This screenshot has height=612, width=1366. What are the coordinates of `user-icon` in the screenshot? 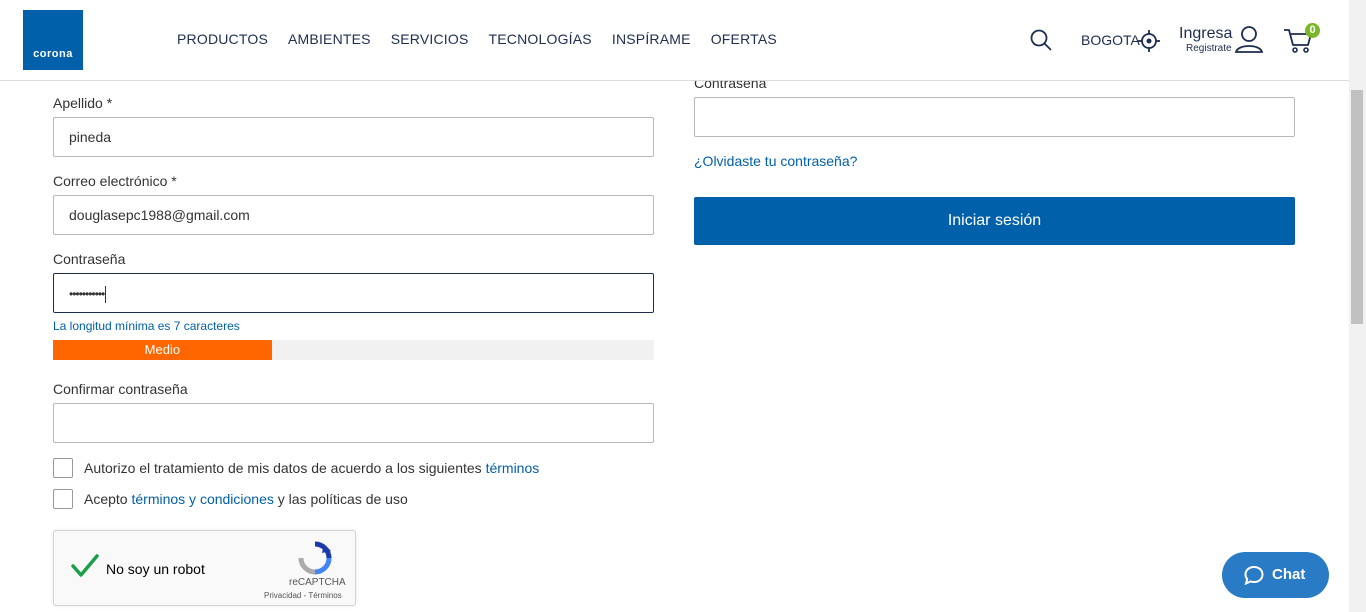 It's located at (1249, 39).